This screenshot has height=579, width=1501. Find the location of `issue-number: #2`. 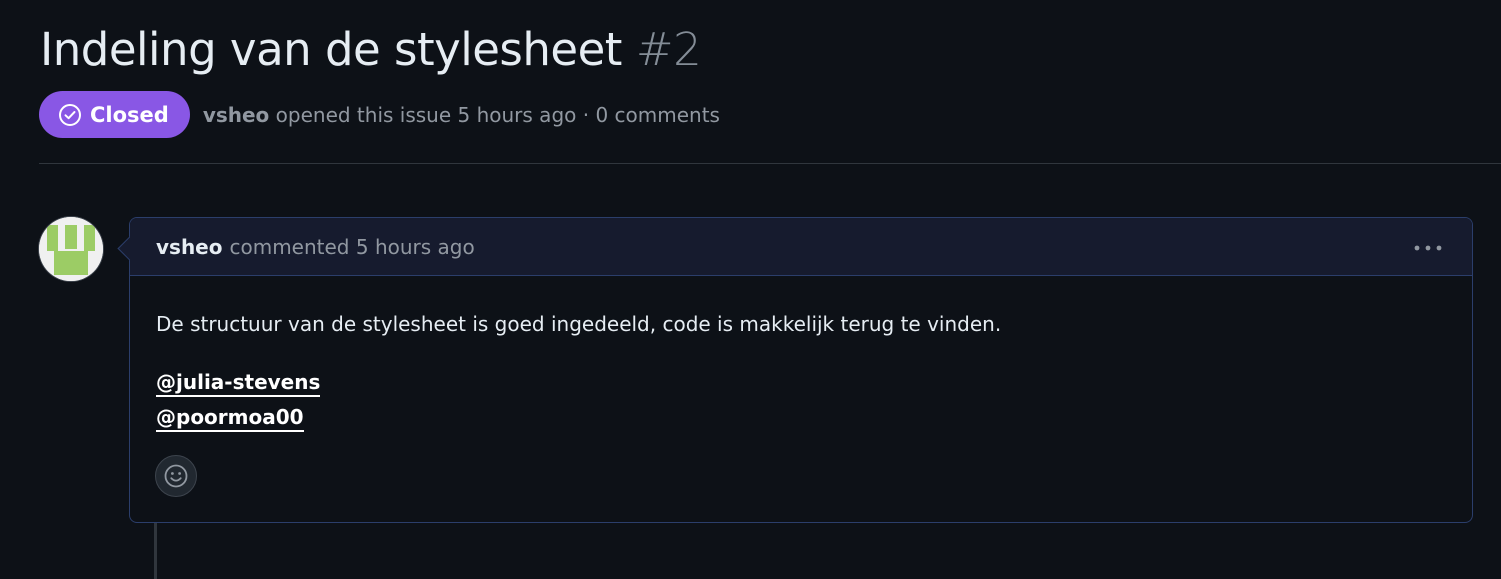

issue-number: #2 is located at coordinates (668, 49).